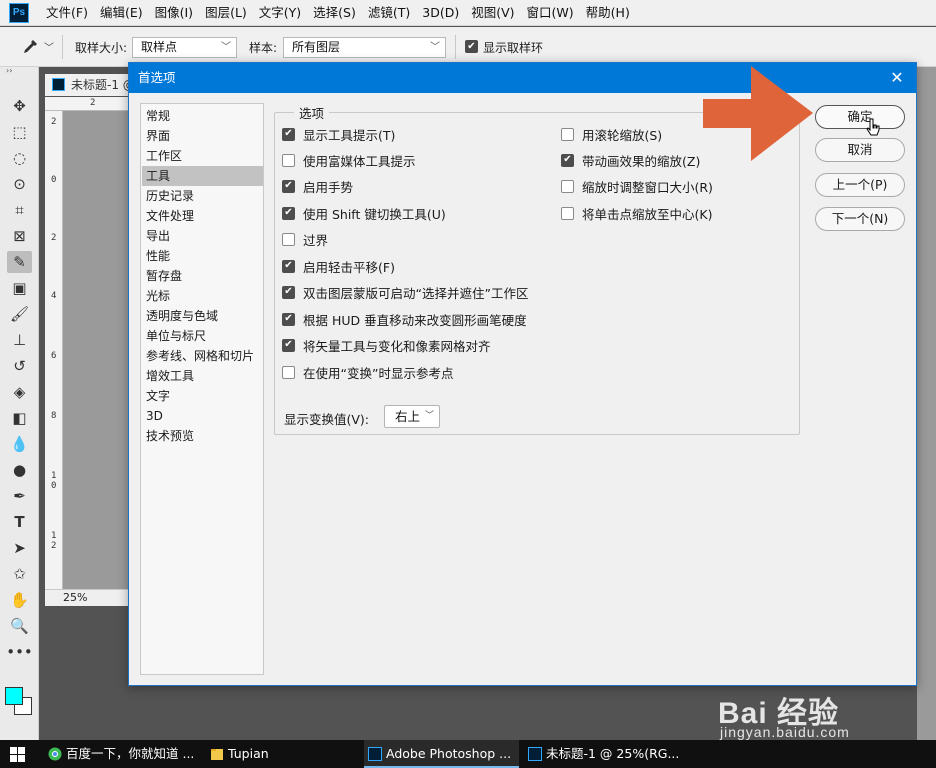 Image resolution: width=936 pixels, height=768 pixels. What do you see at coordinates (202, 276) in the screenshot?
I see `nav-item-scratch-disks: 暂存盘` at bounding box center [202, 276].